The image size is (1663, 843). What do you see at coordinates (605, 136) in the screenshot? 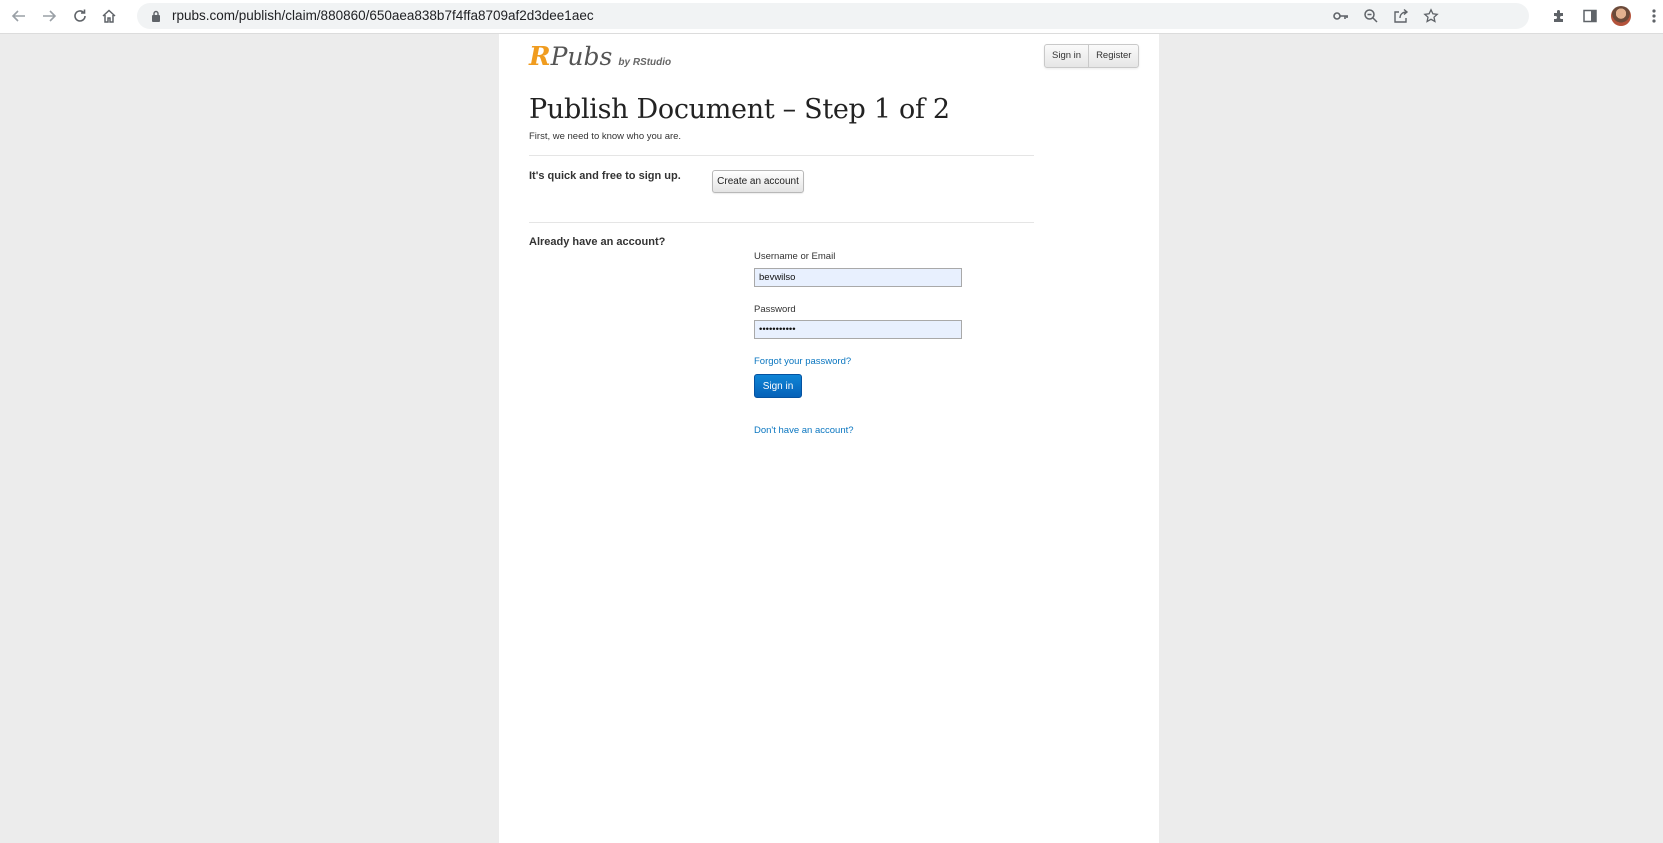
I see `page-subtitle: First, we need to know who you are.` at bounding box center [605, 136].